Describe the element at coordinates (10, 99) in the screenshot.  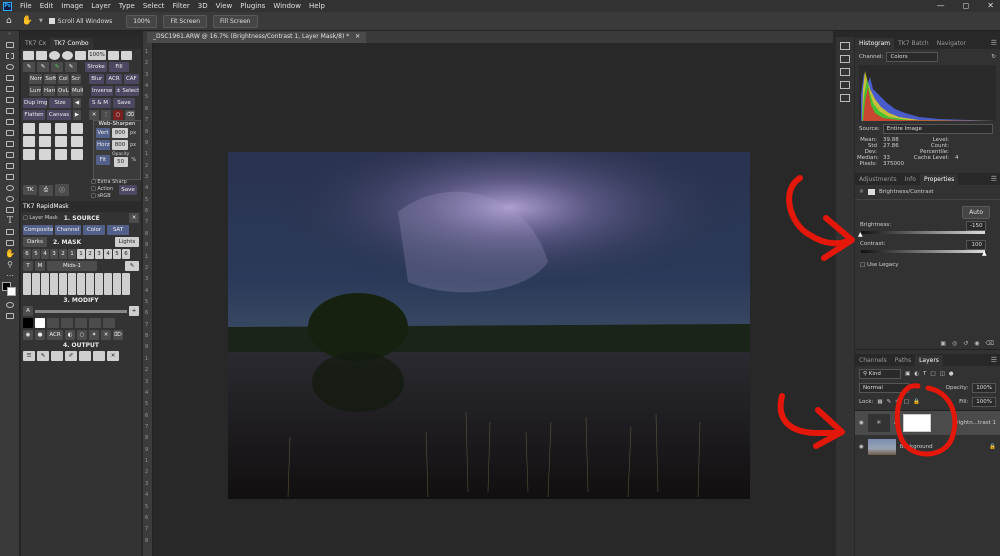
I see `frame-tool-icon` at that location.